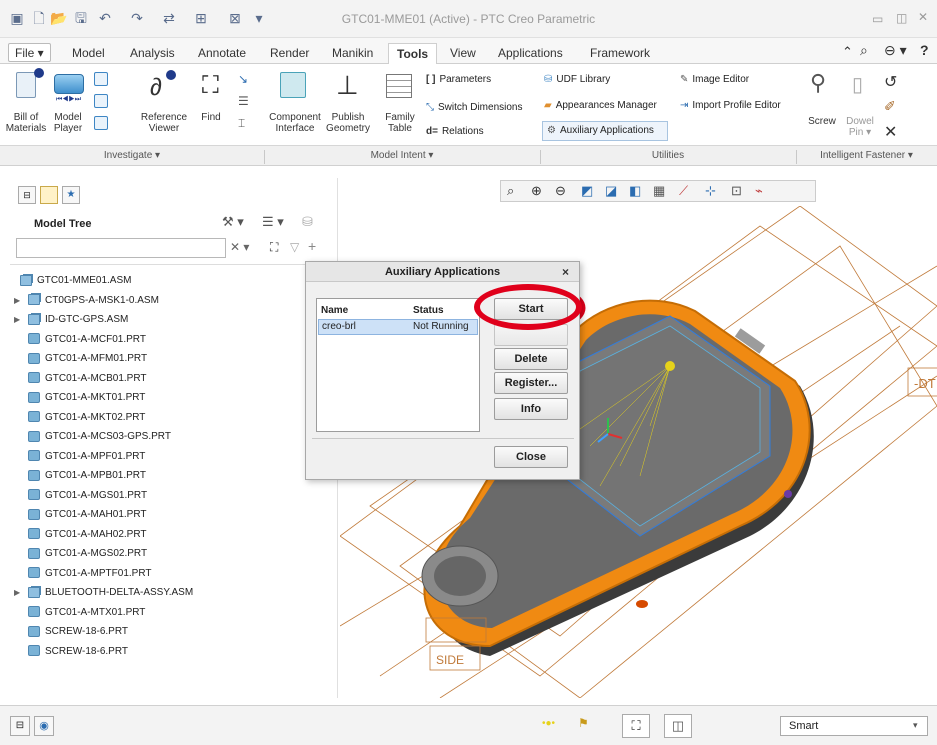 The width and height of the screenshot is (937, 745). What do you see at coordinates (273, 222) in the screenshot?
I see `show-icon: ☰ ▾` at bounding box center [273, 222].